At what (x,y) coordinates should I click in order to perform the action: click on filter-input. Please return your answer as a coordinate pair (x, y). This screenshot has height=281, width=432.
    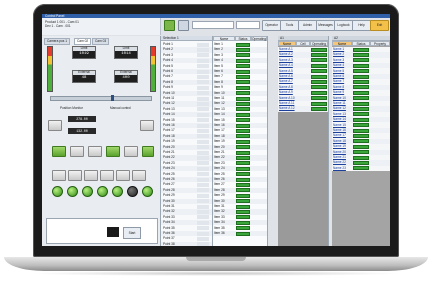
    Looking at the image, I should click on (248, 25).